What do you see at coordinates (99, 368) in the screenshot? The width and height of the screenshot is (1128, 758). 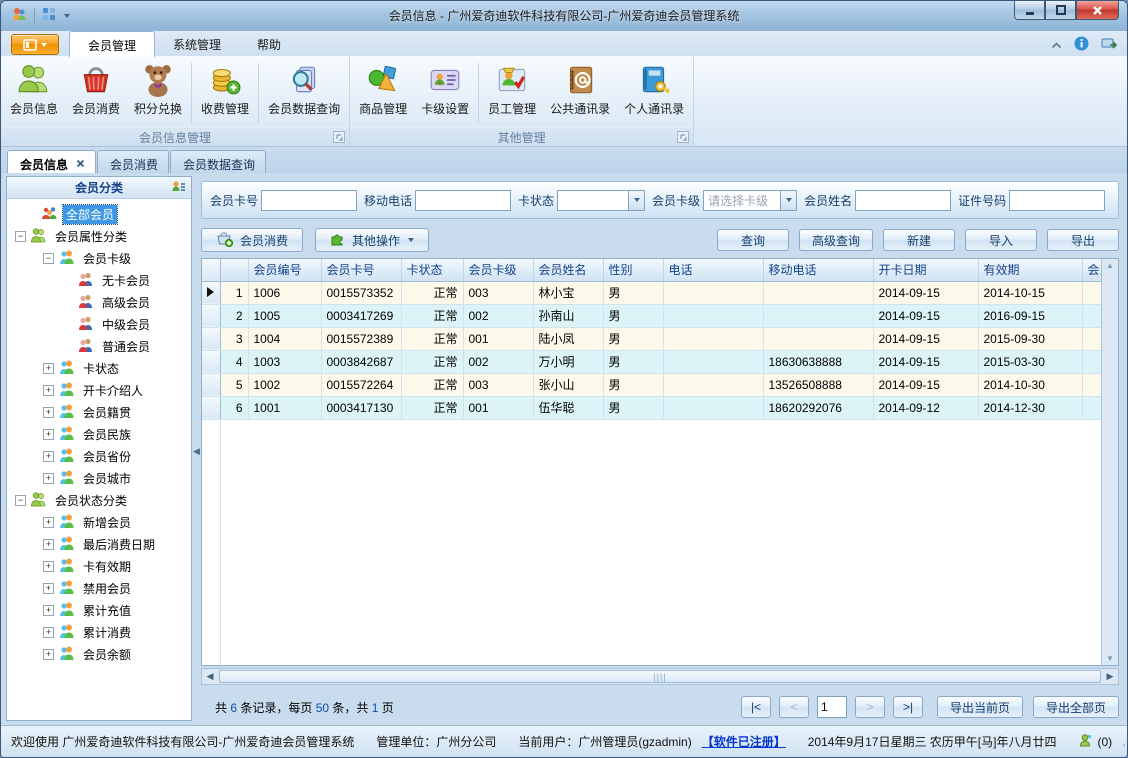 I see `tree-item-card-status: + 卡状态` at bounding box center [99, 368].